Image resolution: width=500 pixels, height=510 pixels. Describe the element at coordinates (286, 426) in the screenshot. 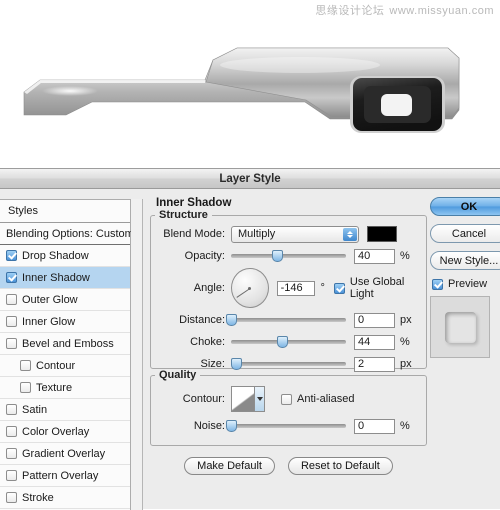

I see `noise-slider` at that location.